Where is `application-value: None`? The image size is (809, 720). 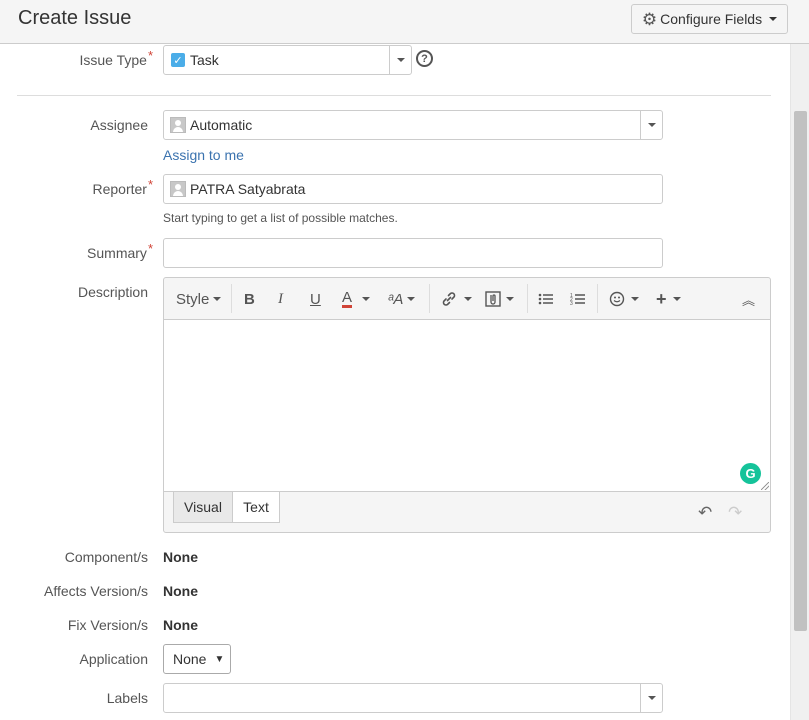
application-value: None is located at coordinates (190, 659).